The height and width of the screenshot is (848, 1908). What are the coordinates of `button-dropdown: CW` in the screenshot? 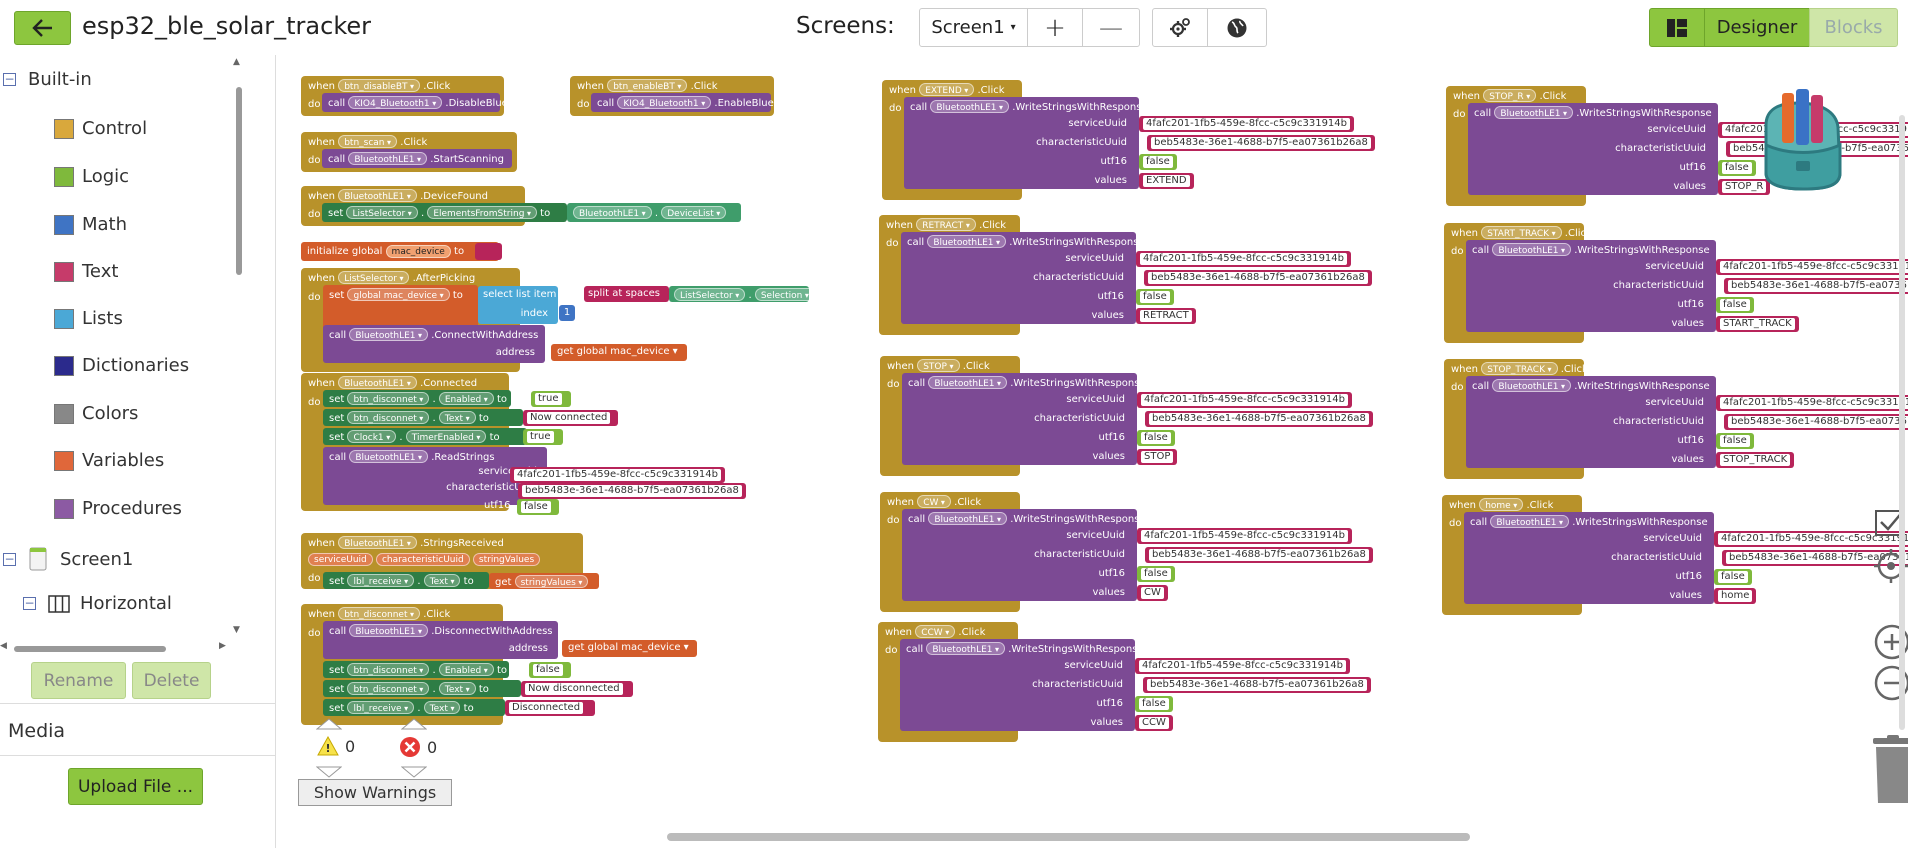 It's located at (934, 501).